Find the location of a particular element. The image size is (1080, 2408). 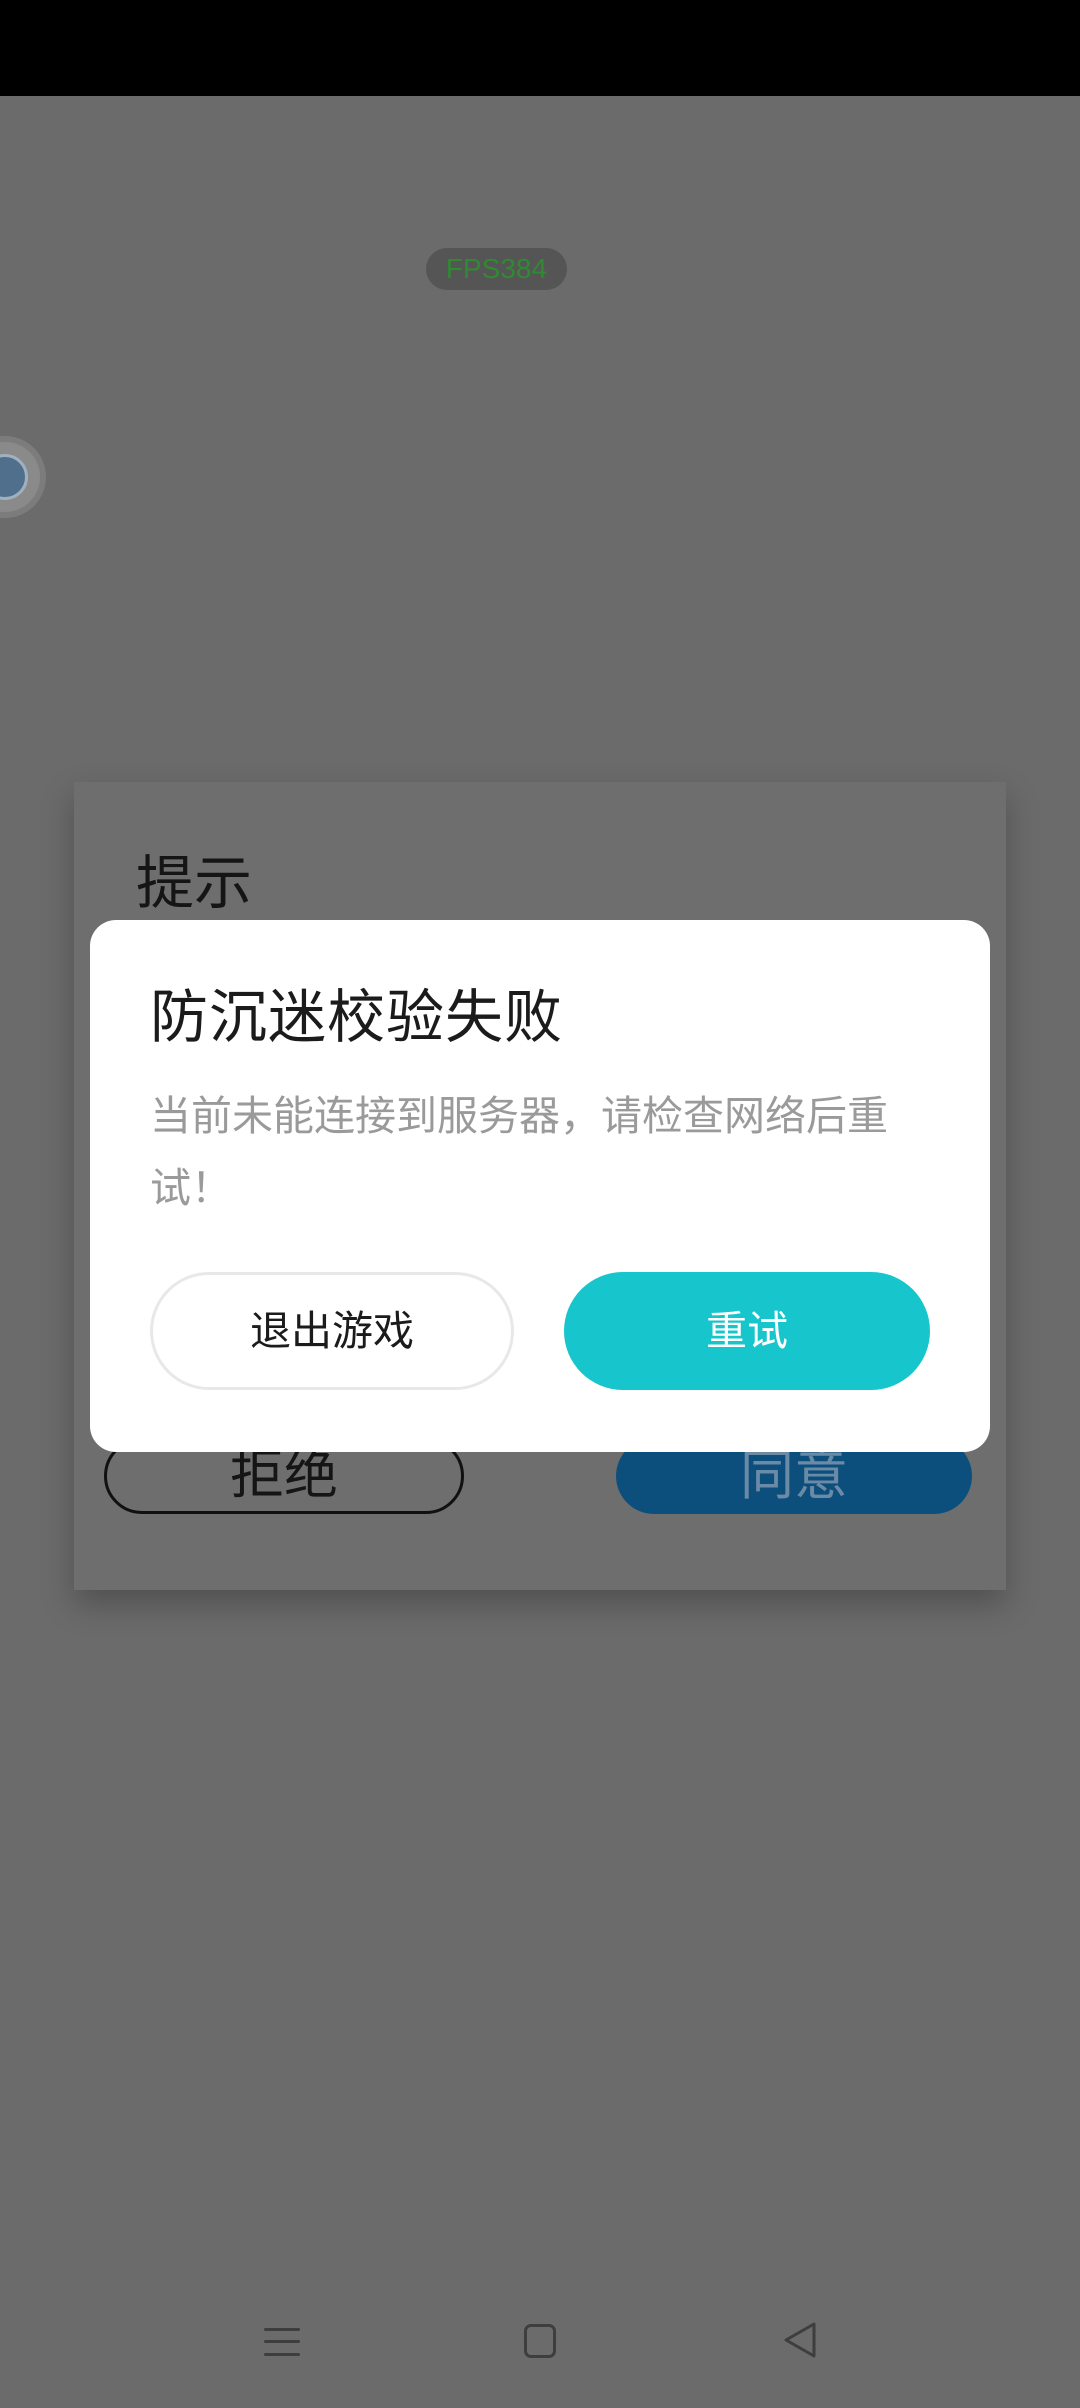

background-dialog-title: 提示 is located at coordinates (194, 883).